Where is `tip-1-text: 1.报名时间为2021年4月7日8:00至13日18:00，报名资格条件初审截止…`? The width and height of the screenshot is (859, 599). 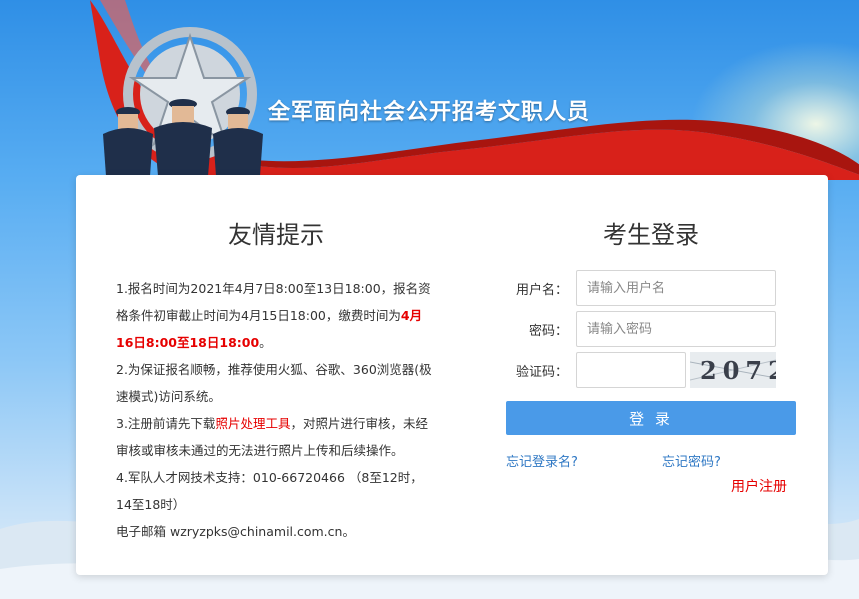 tip-1-text: 1.报名时间为2021年4月7日8:00至13日18:00，报名资格条件初审截止… is located at coordinates (273, 302).